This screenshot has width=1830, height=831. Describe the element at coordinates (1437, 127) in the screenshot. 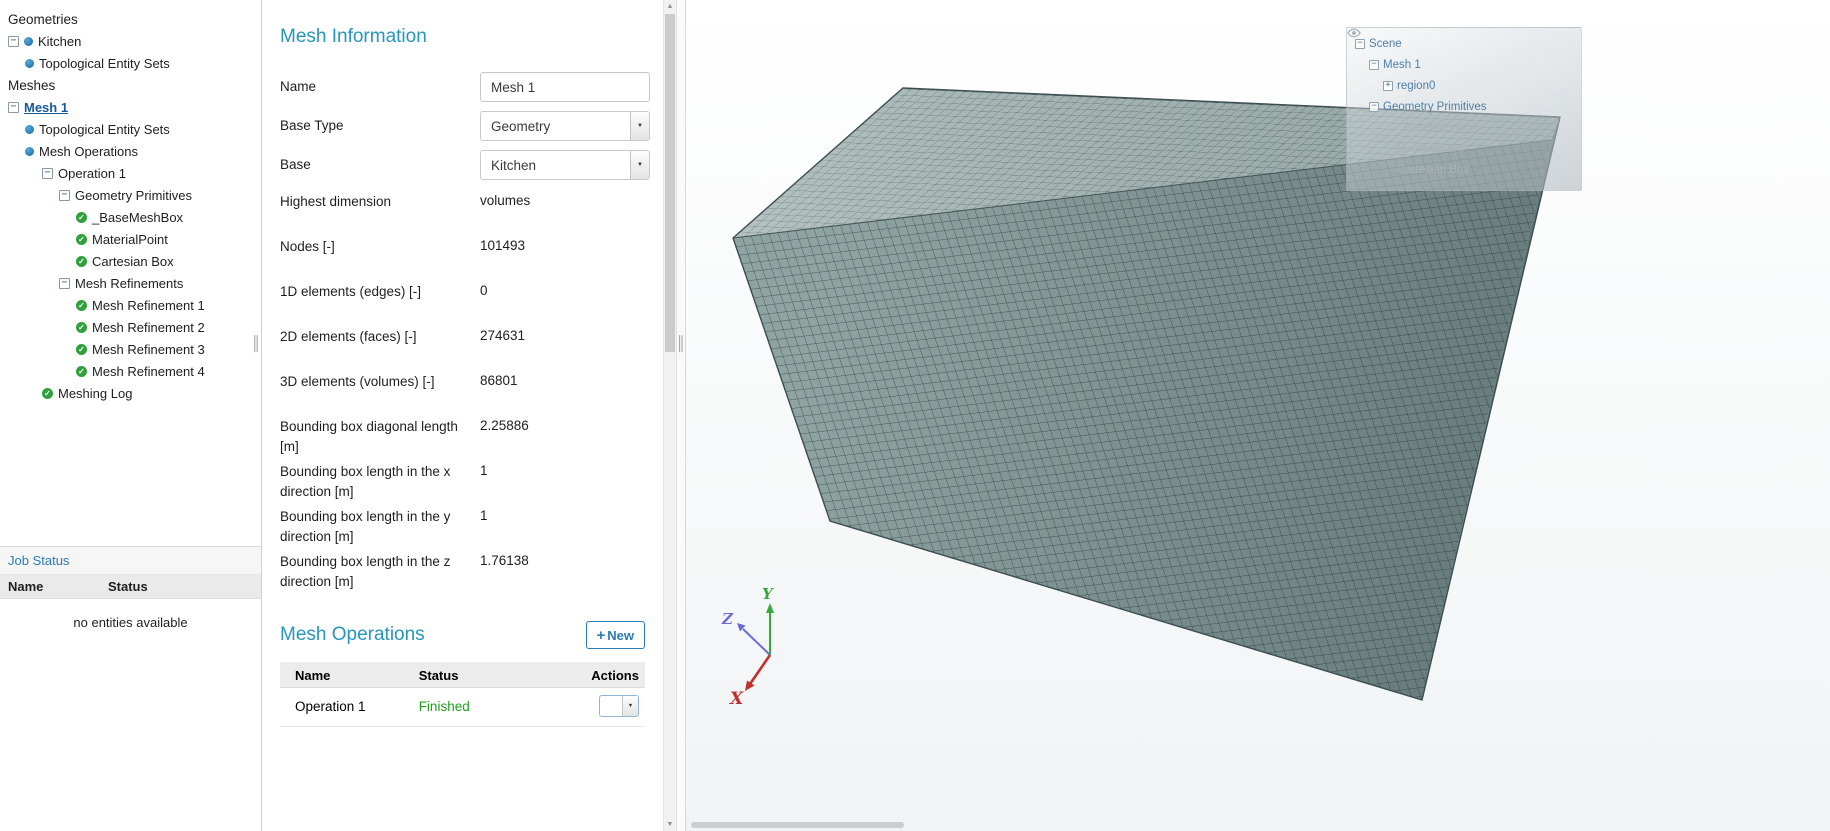

I see `scene-item-label: _BaseMeshBox` at that location.